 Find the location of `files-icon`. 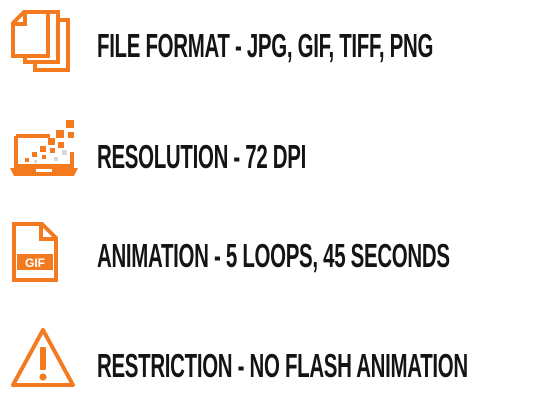

files-icon is located at coordinates (40, 43).